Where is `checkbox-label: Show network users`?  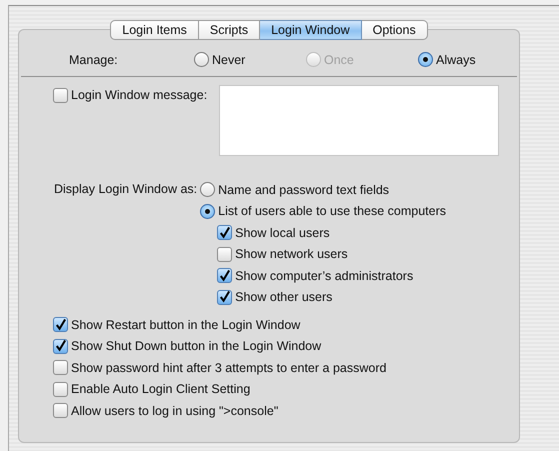 checkbox-label: Show network users is located at coordinates (291, 254).